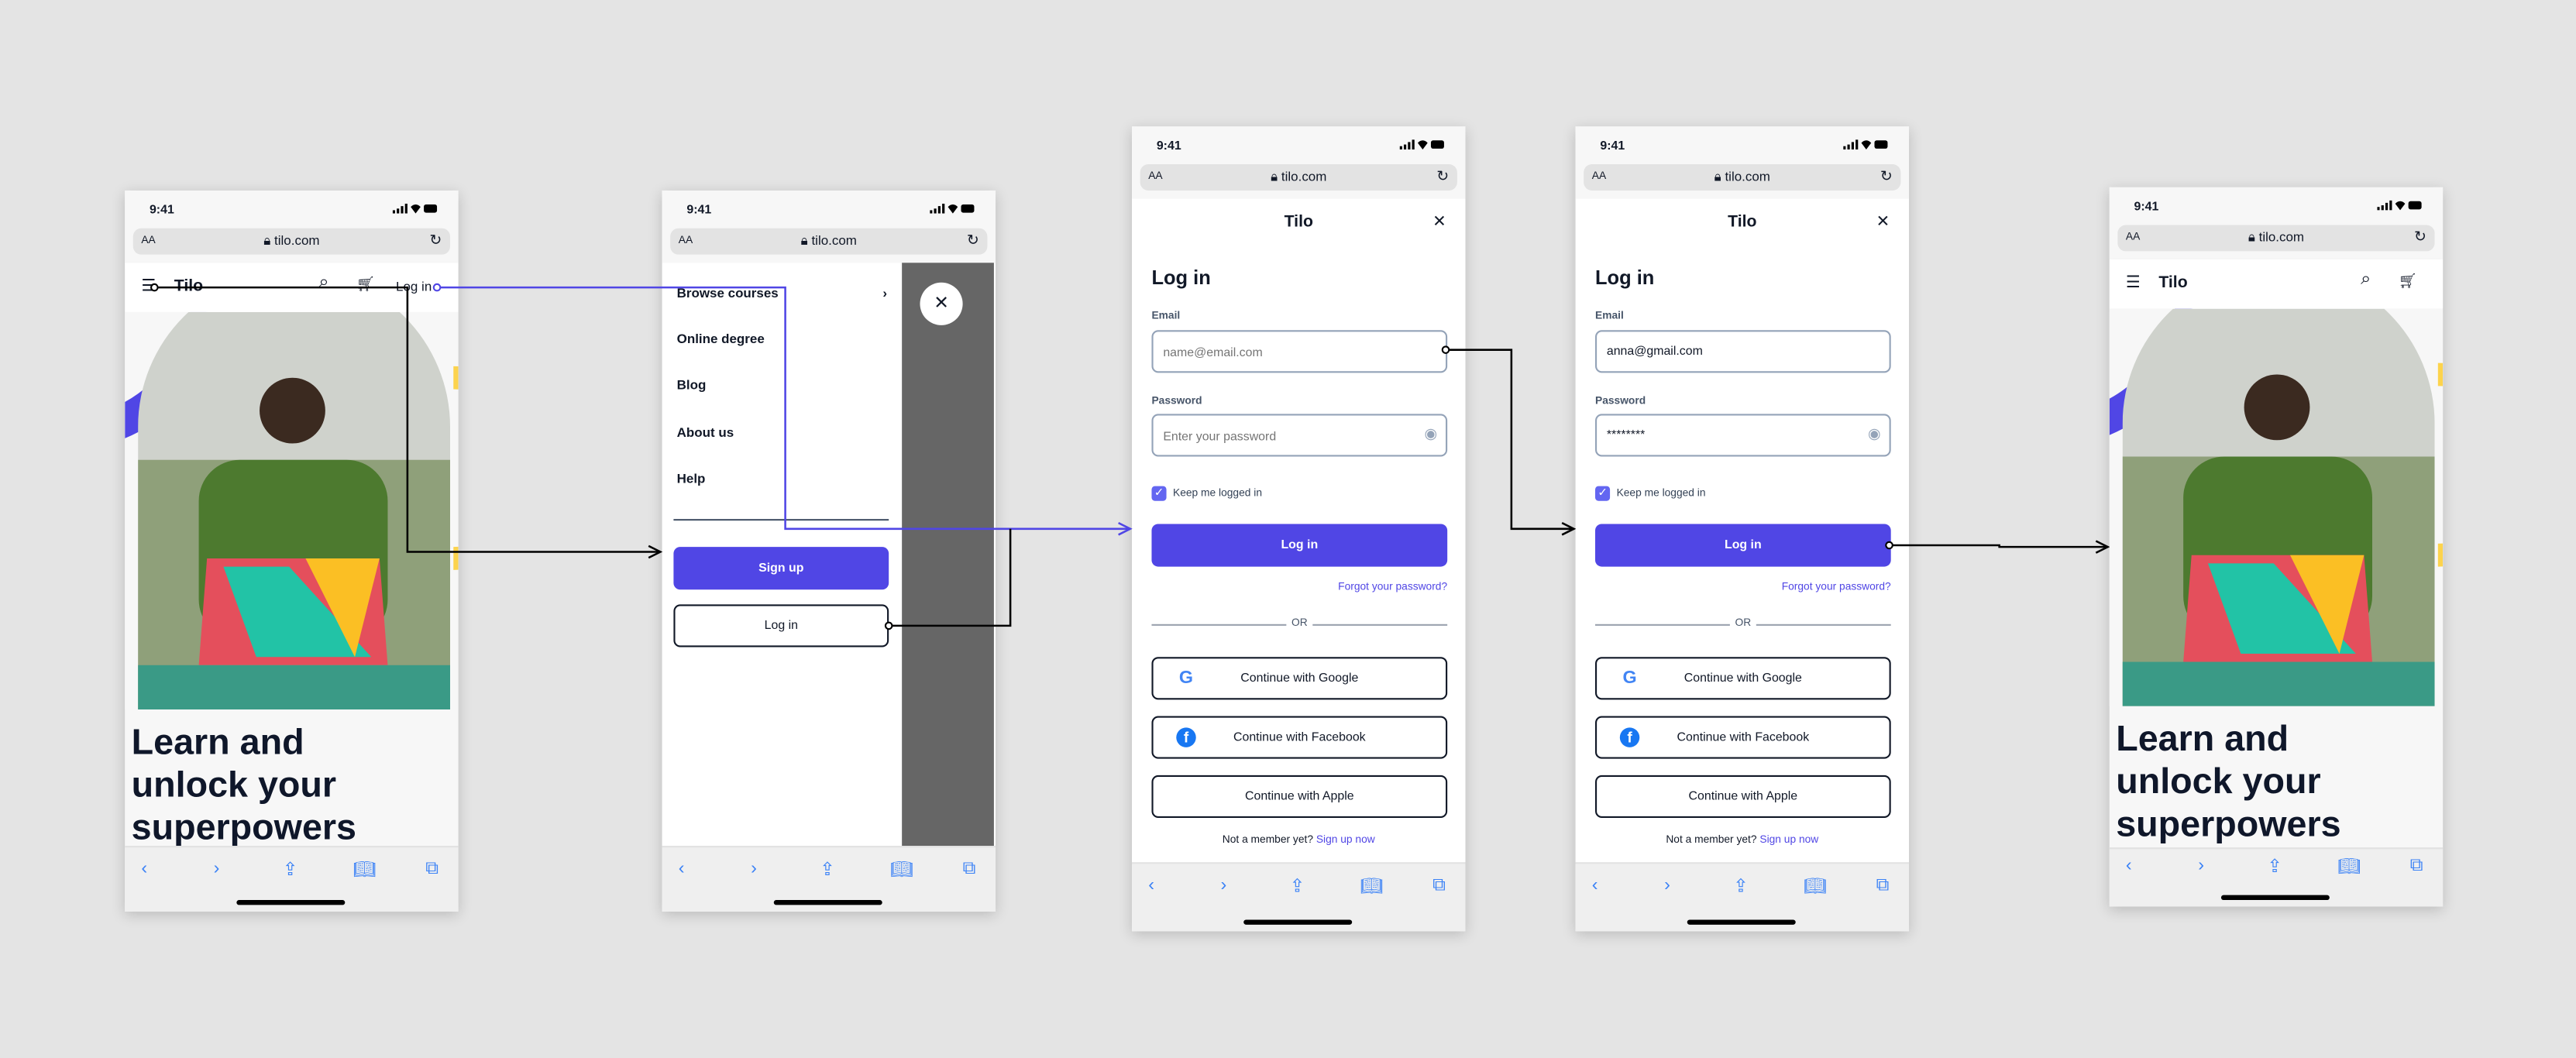 The height and width of the screenshot is (1058, 2576). I want to click on password-label: Password, so click(1176, 401).